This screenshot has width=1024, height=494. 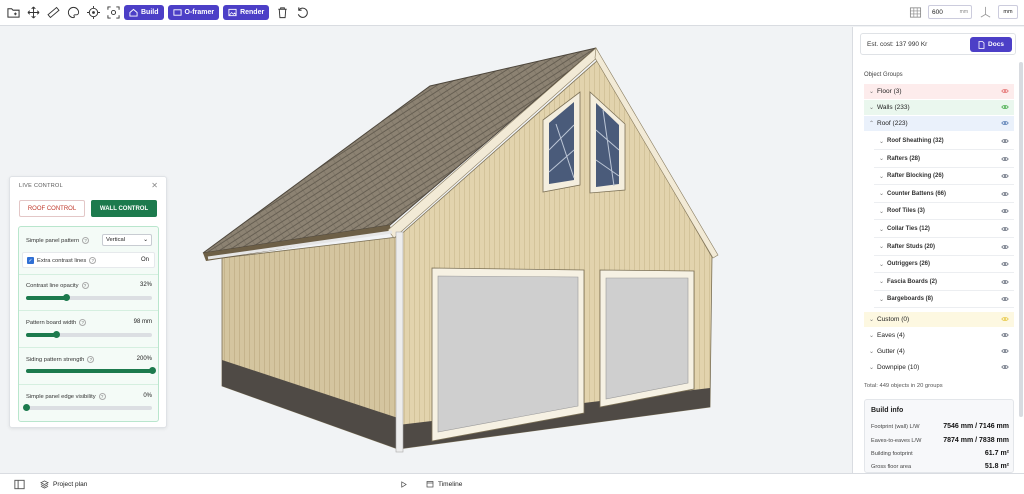 What do you see at coordinates (1008, 12) in the screenshot?
I see `unit-selector: mm` at bounding box center [1008, 12].